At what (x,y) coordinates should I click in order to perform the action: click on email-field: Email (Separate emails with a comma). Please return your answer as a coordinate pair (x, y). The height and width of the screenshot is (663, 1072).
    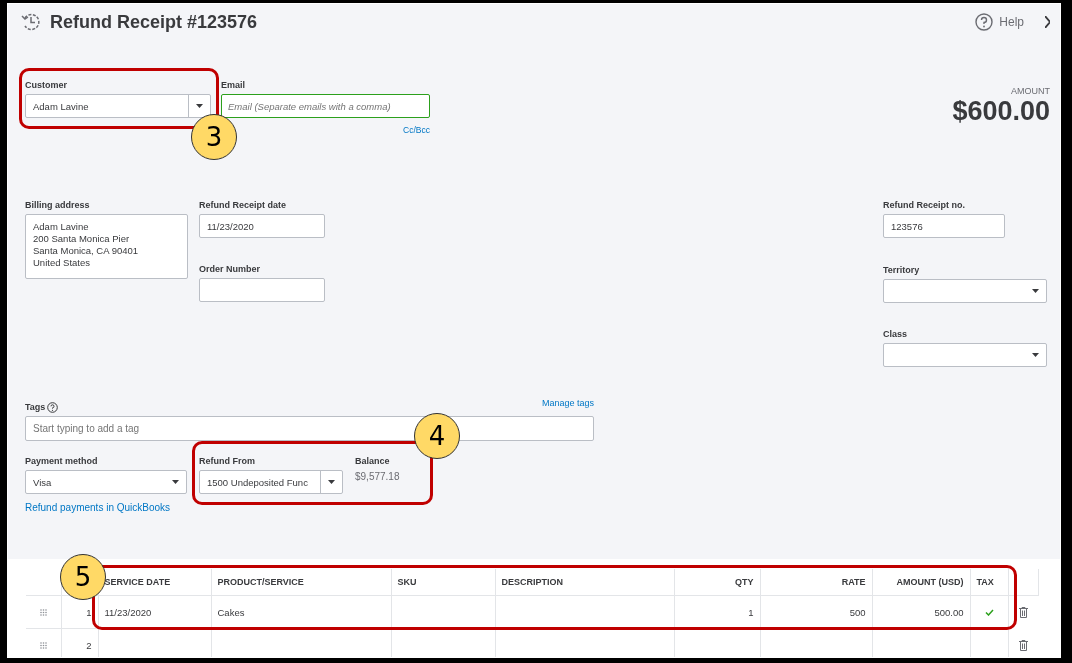
    Looking at the image, I should click on (325, 106).